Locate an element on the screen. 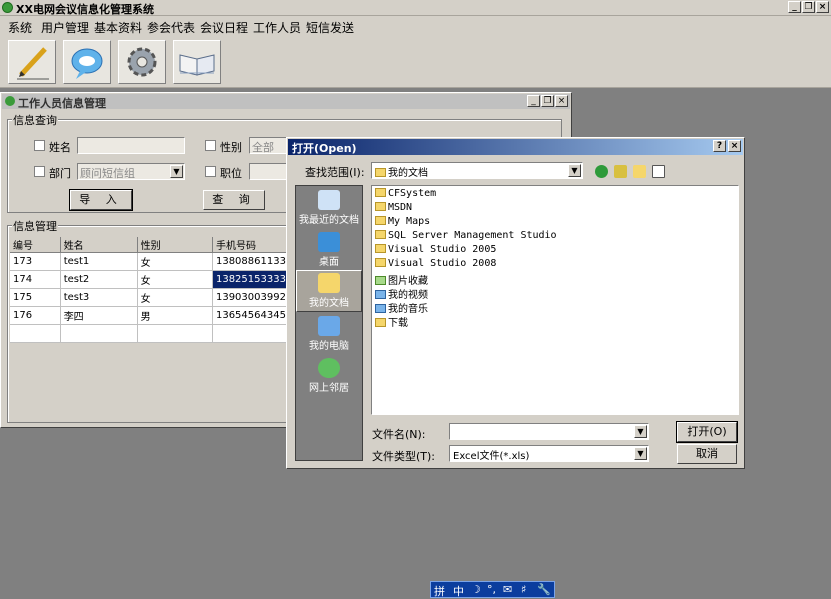 The width and height of the screenshot is (831, 599). list-item: CFSystem is located at coordinates (405, 195).